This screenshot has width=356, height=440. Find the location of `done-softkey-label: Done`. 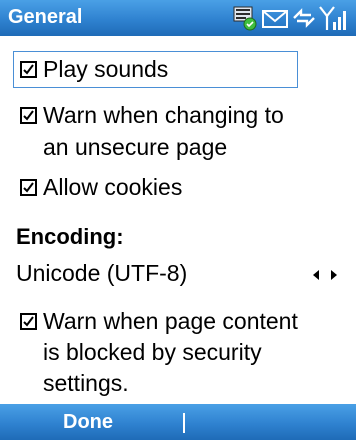

done-softkey-label: Done is located at coordinates (88, 422).